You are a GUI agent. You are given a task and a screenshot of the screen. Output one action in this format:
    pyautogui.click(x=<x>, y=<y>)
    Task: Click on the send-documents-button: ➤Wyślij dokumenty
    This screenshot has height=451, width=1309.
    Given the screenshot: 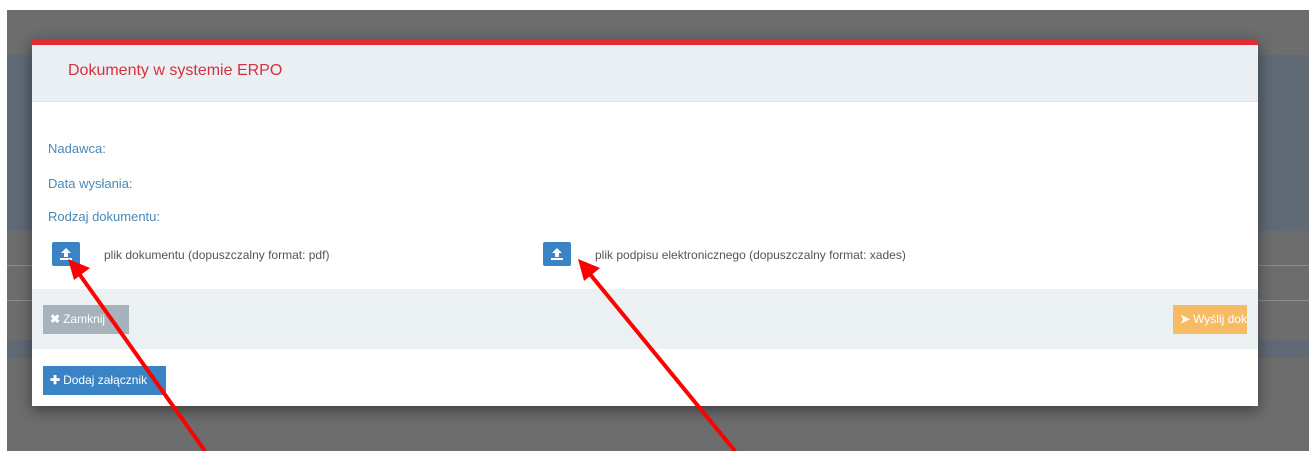 What is the action you would take?
    pyautogui.click(x=1210, y=319)
    